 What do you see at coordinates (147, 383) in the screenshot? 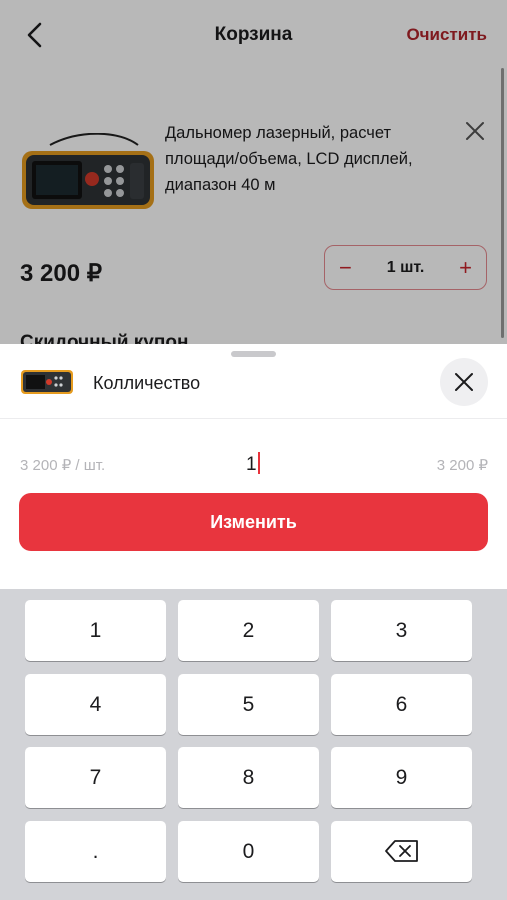
I see `sheet-title: Колличество` at bounding box center [147, 383].